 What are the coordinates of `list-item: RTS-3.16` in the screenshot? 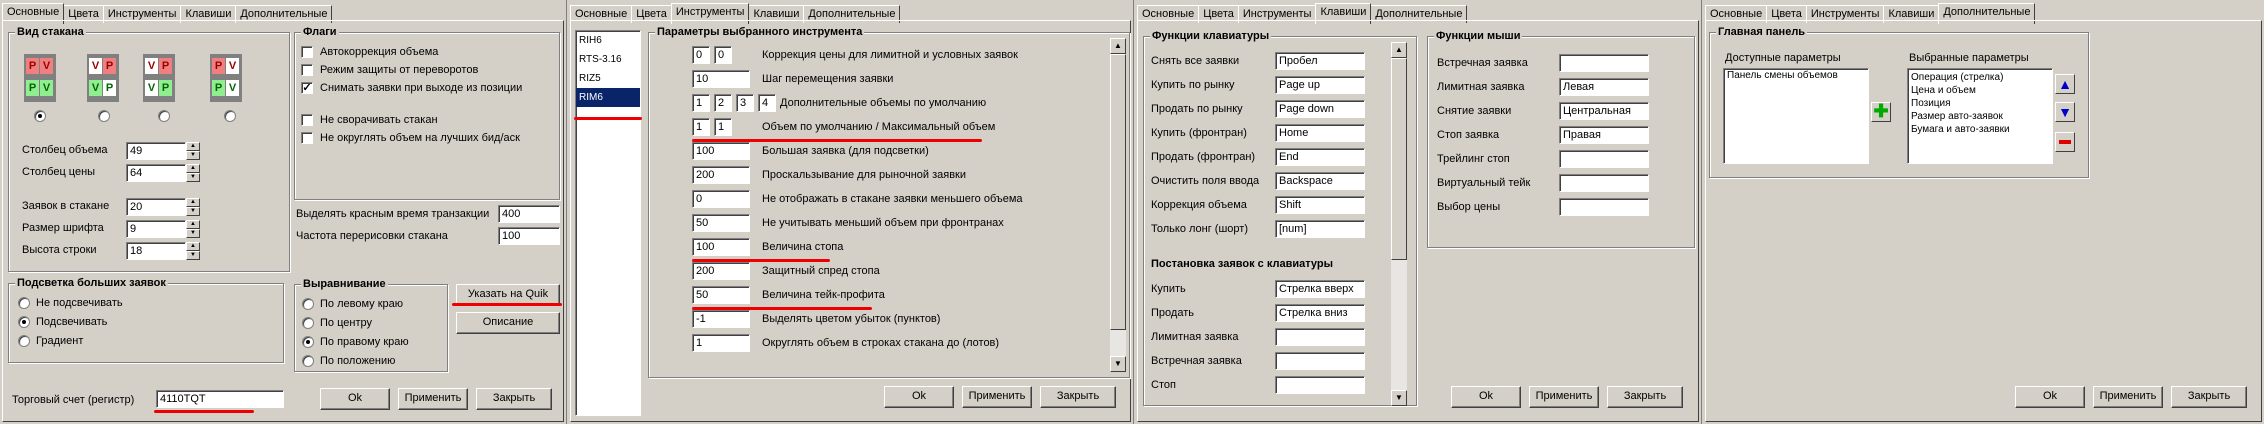 It's located at (608, 59).